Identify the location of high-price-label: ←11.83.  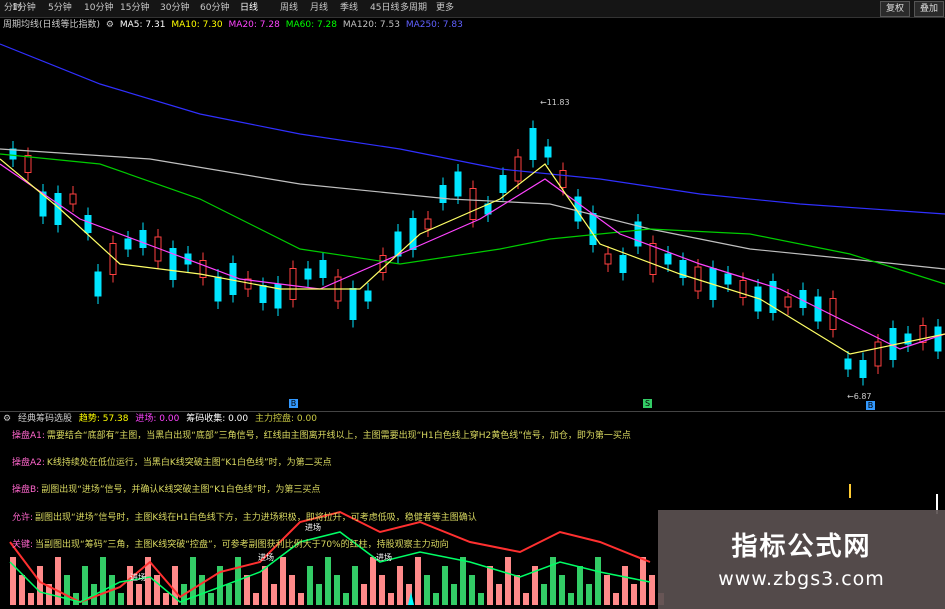
(555, 102).